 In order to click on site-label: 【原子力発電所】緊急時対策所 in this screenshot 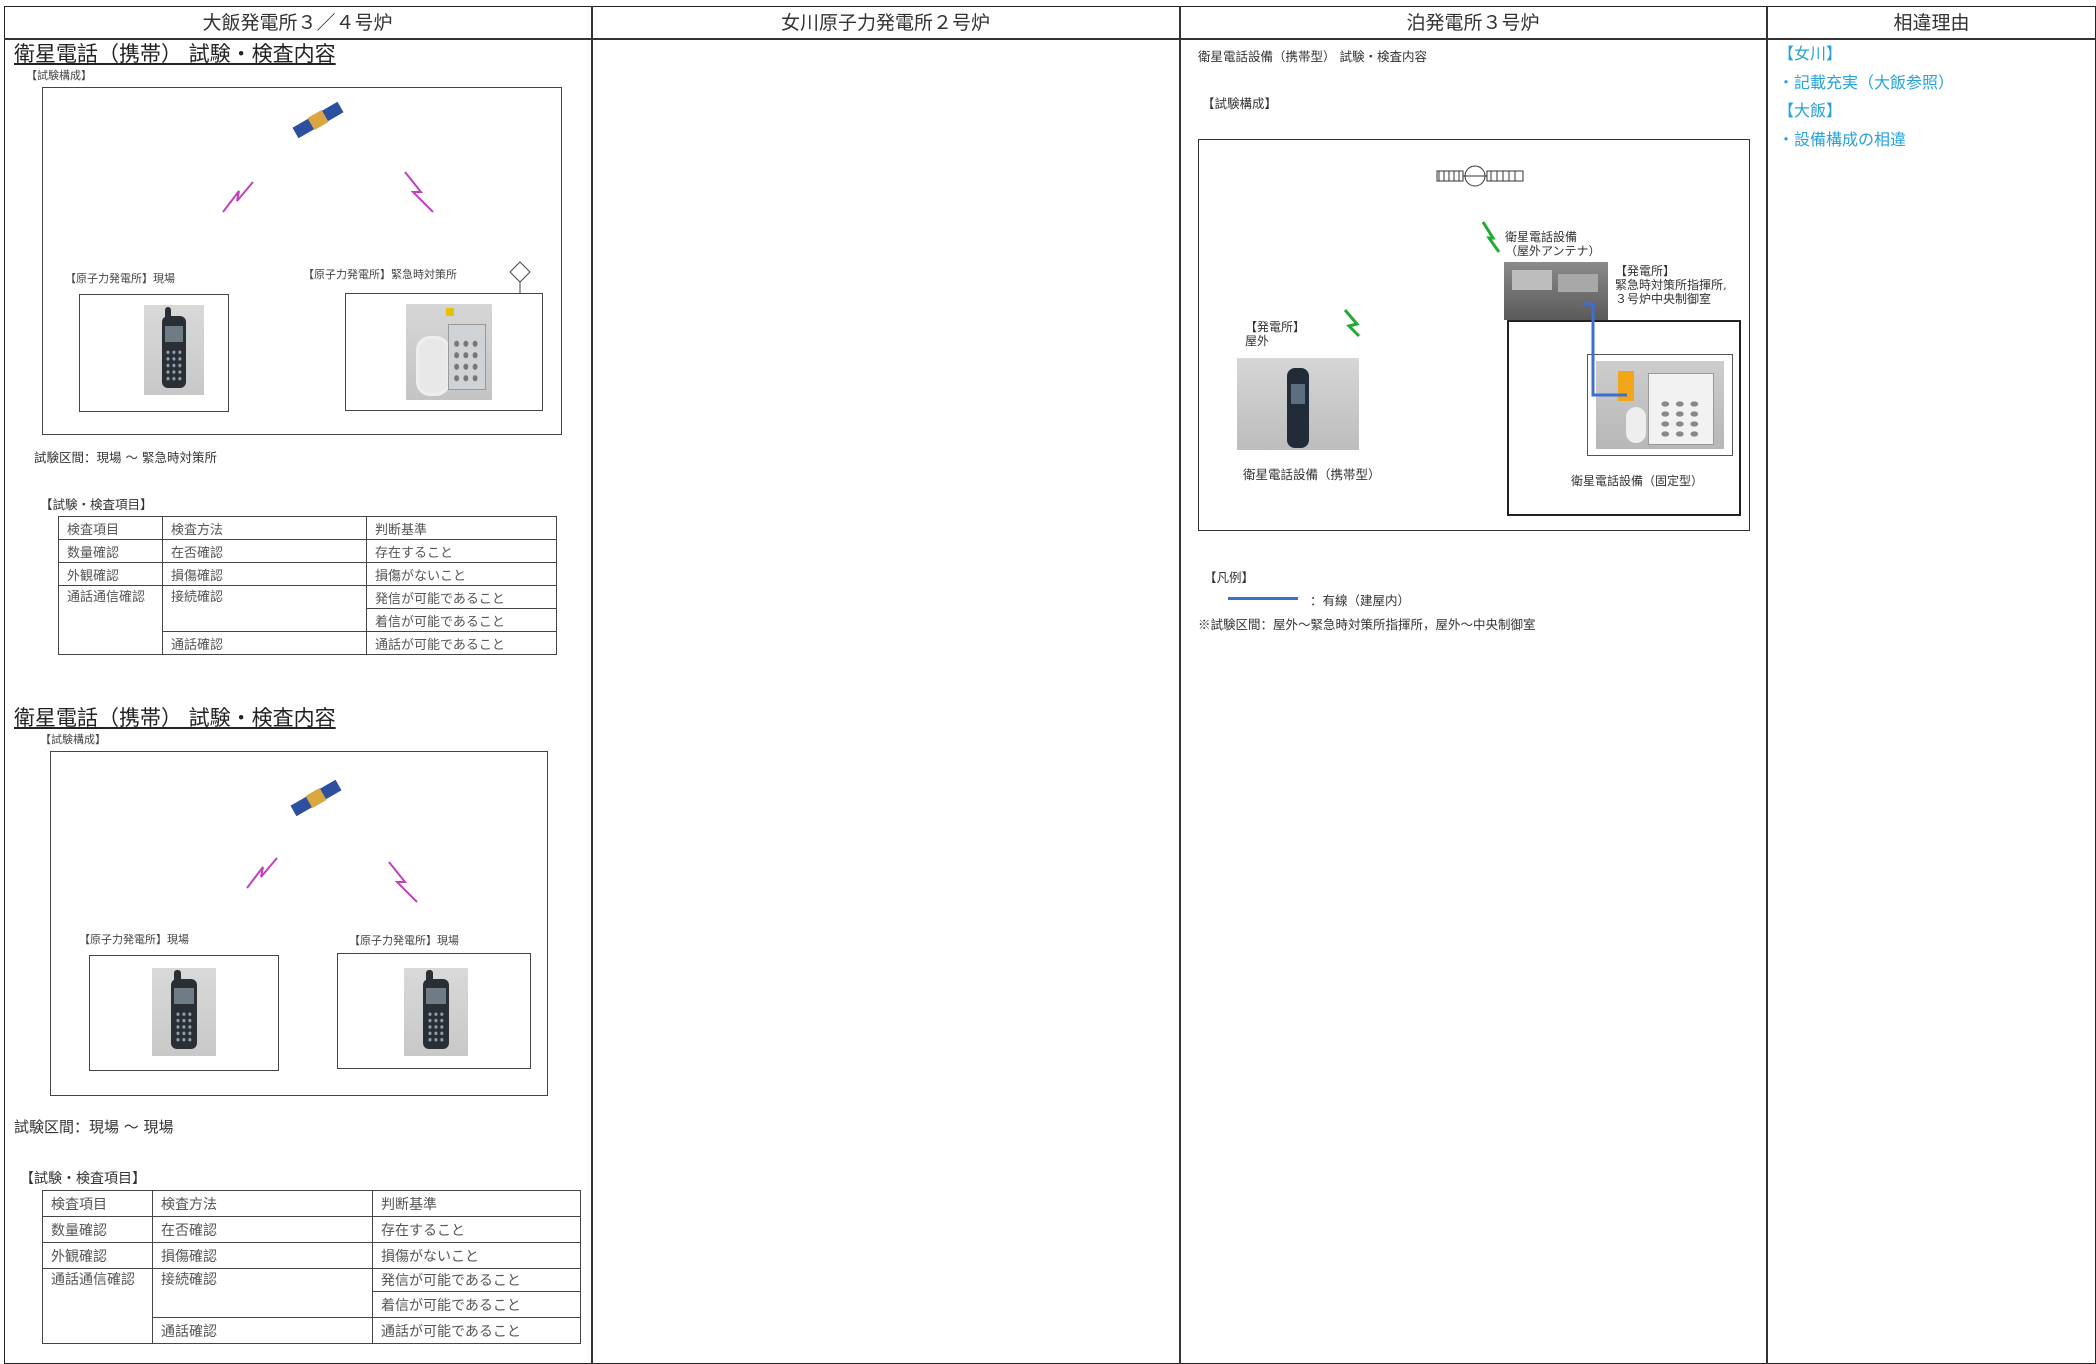, I will do `click(380, 274)`.